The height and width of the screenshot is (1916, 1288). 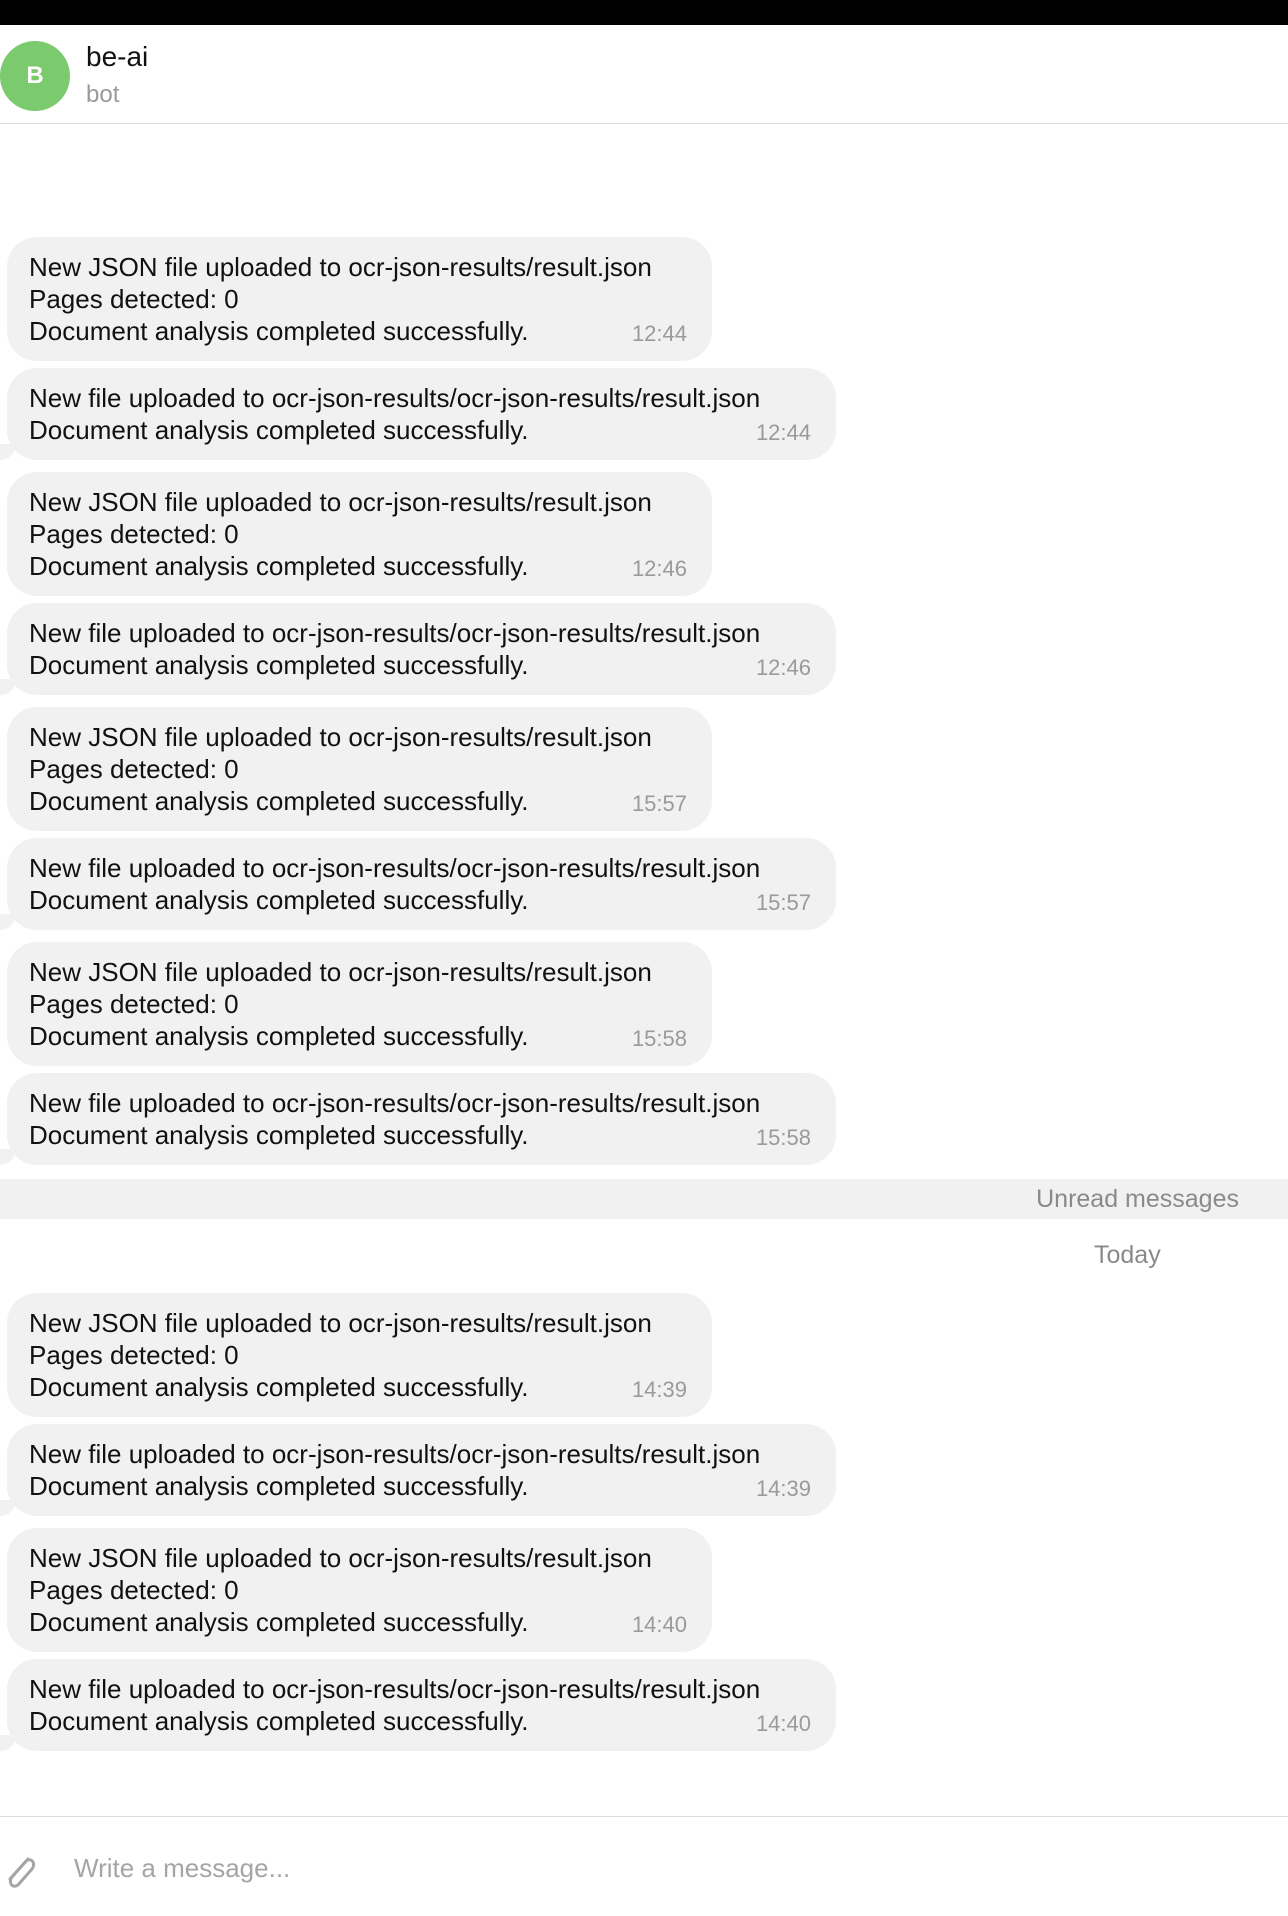 What do you see at coordinates (117, 57) in the screenshot?
I see `chat-title: be-ai` at bounding box center [117, 57].